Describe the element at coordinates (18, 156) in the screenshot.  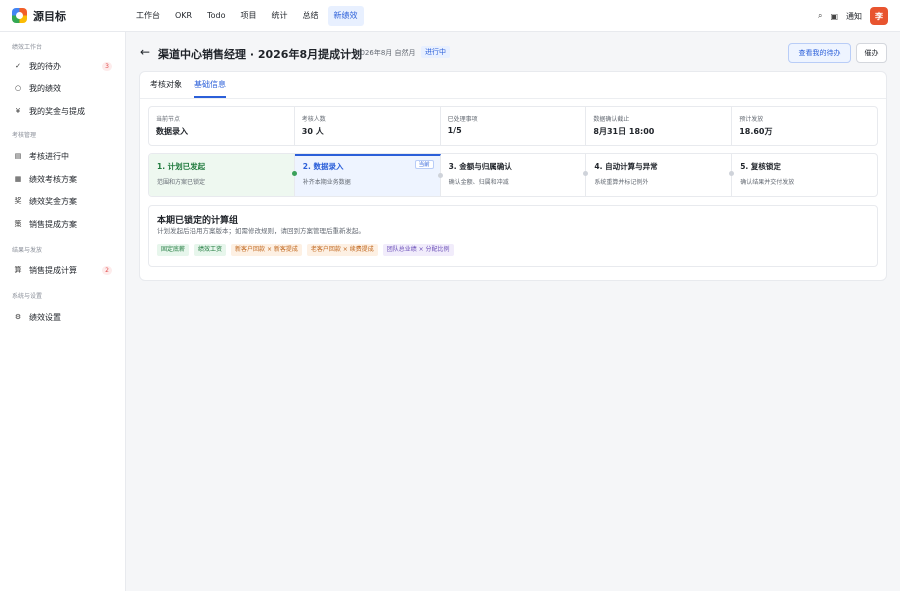
I see `list-icon: ▤` at that location.